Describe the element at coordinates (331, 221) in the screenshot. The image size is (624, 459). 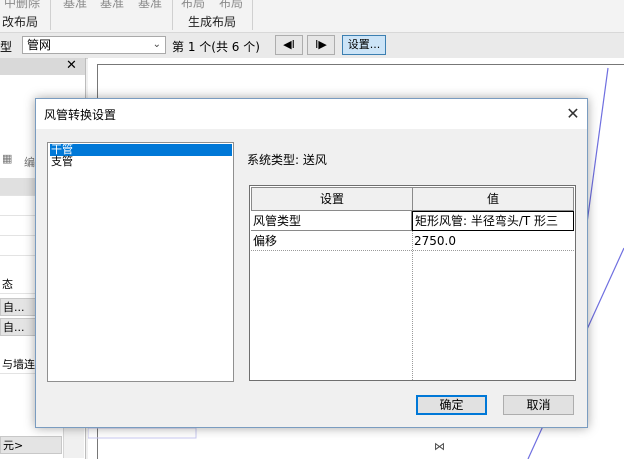
I see `grid-cell-name: 风管类型` at that location.